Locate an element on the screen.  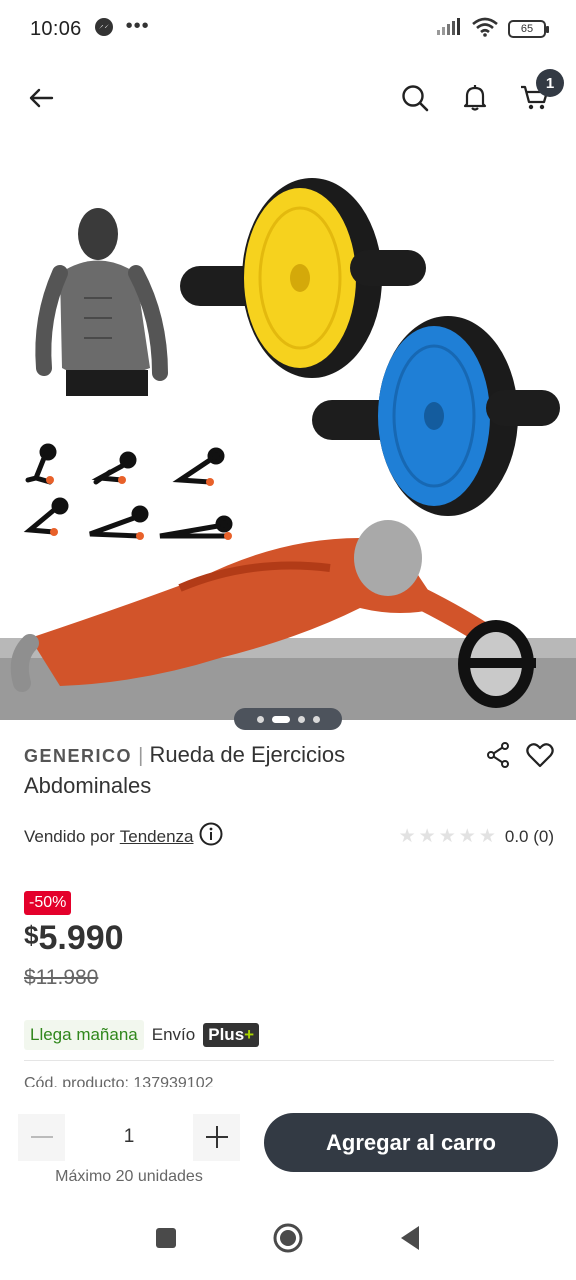
decrease-qty-button is located at coordinates (41, 1137).